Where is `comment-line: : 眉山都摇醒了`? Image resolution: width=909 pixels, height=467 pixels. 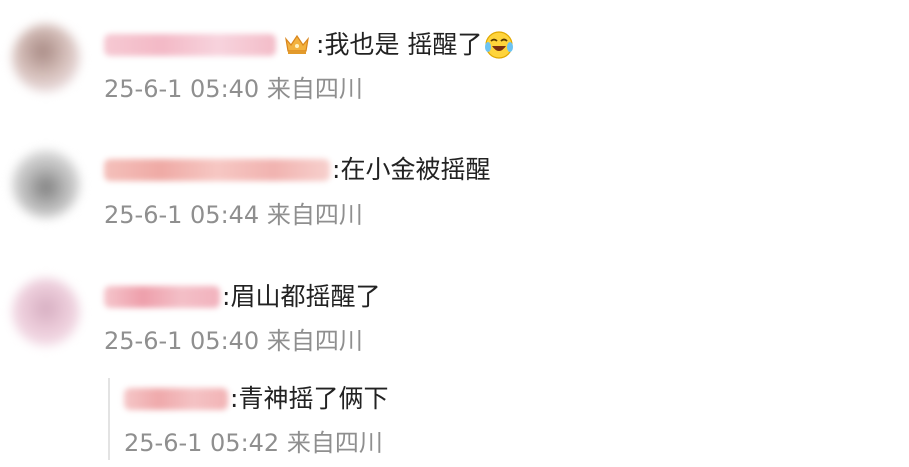 comment-line: : 眉山都摇醒了 is located at coordinates (242, 297).